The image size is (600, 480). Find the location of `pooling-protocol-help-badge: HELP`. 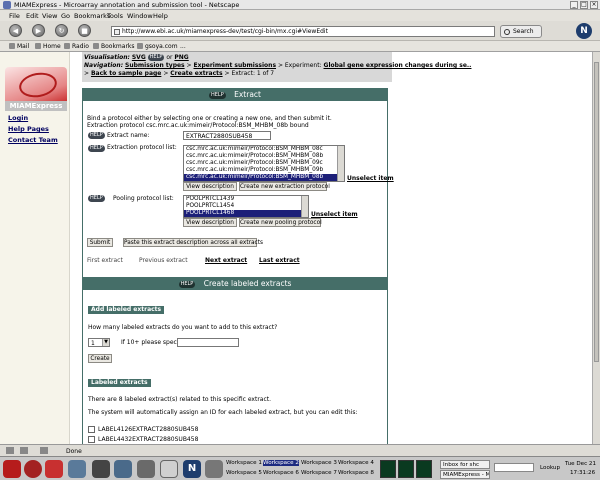

pooling-protocol-help-badge: HELP is located at coordinates (96, 198).